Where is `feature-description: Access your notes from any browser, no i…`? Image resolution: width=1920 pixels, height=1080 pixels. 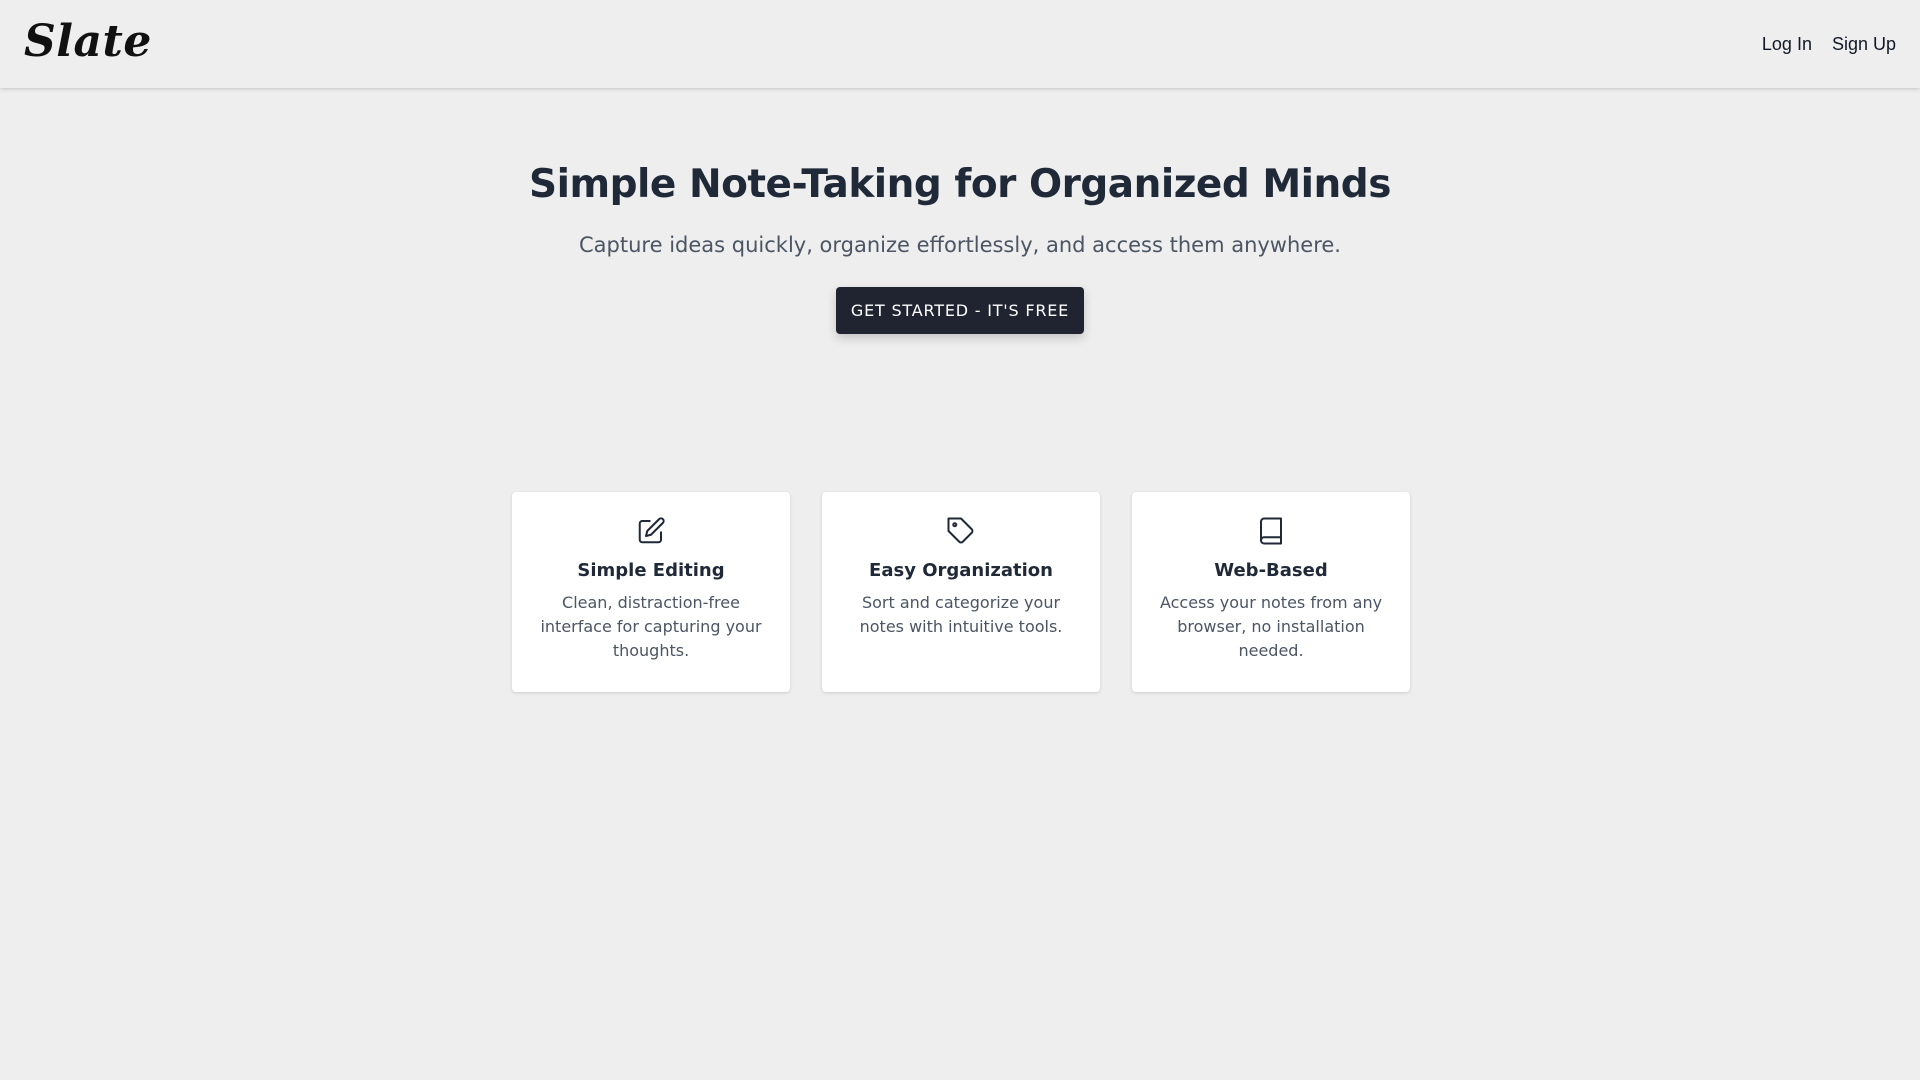
feature-description: Access your notes from any browser, no i… is located at coordinates (1271, 626).